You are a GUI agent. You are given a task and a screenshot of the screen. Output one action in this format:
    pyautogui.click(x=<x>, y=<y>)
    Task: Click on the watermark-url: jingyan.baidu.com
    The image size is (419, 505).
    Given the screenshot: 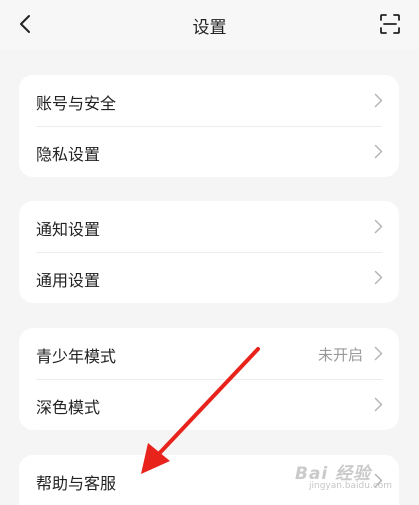 What is the action you would take?
    pyautogui.click(x=351, y=486)
    